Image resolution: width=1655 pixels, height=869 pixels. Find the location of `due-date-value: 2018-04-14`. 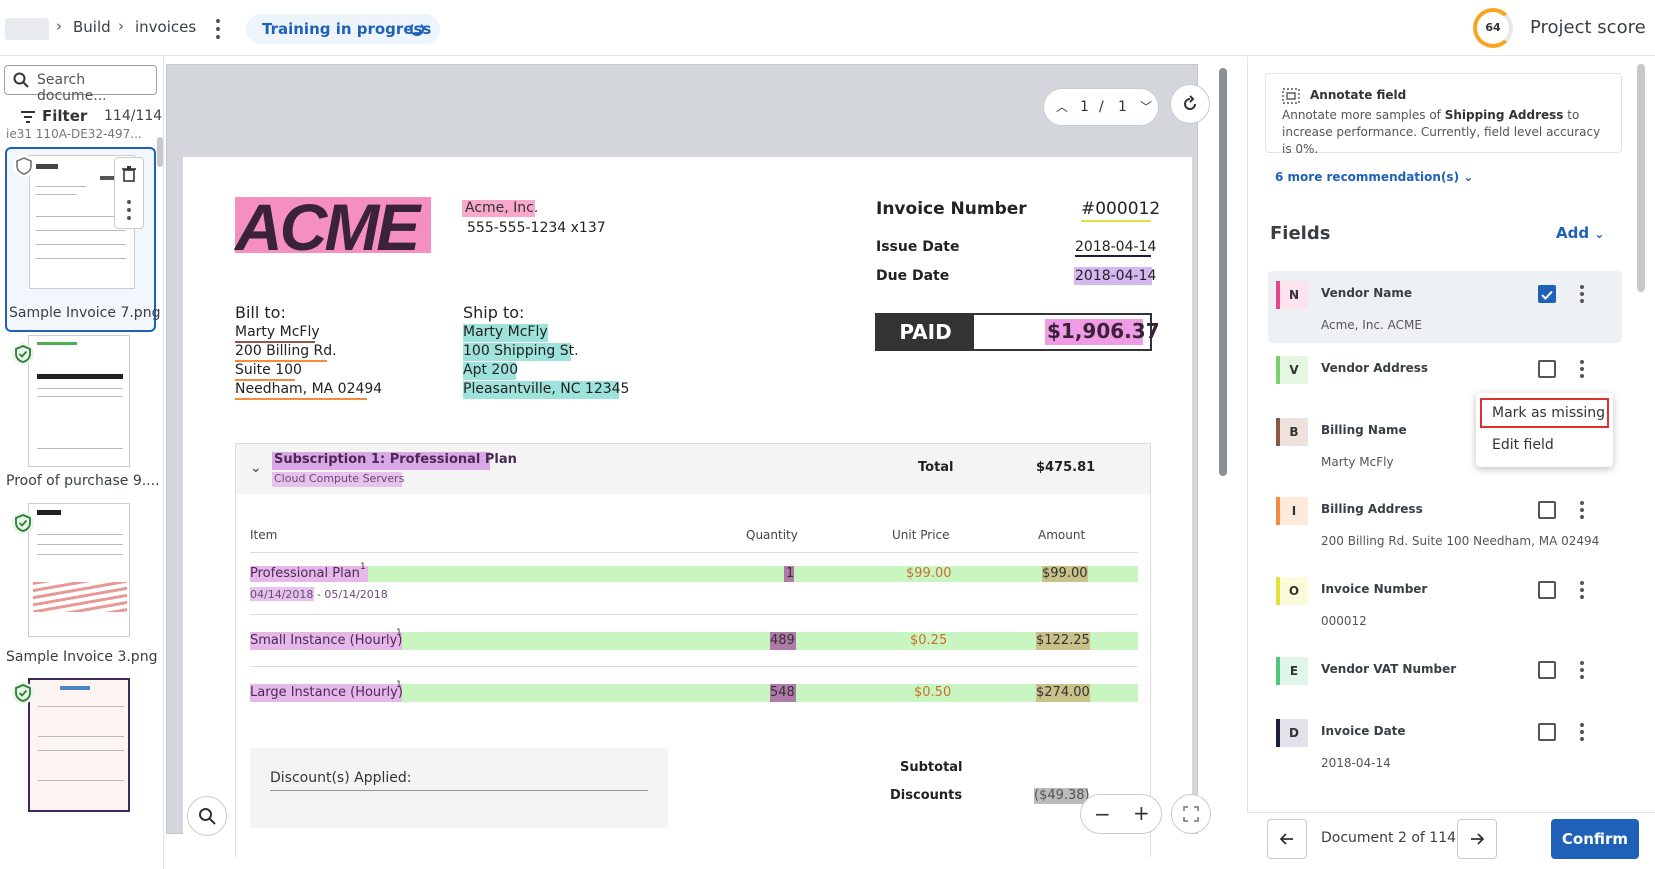

due-date-value: 2018-04-14 is located at coordinates (1115, 276).